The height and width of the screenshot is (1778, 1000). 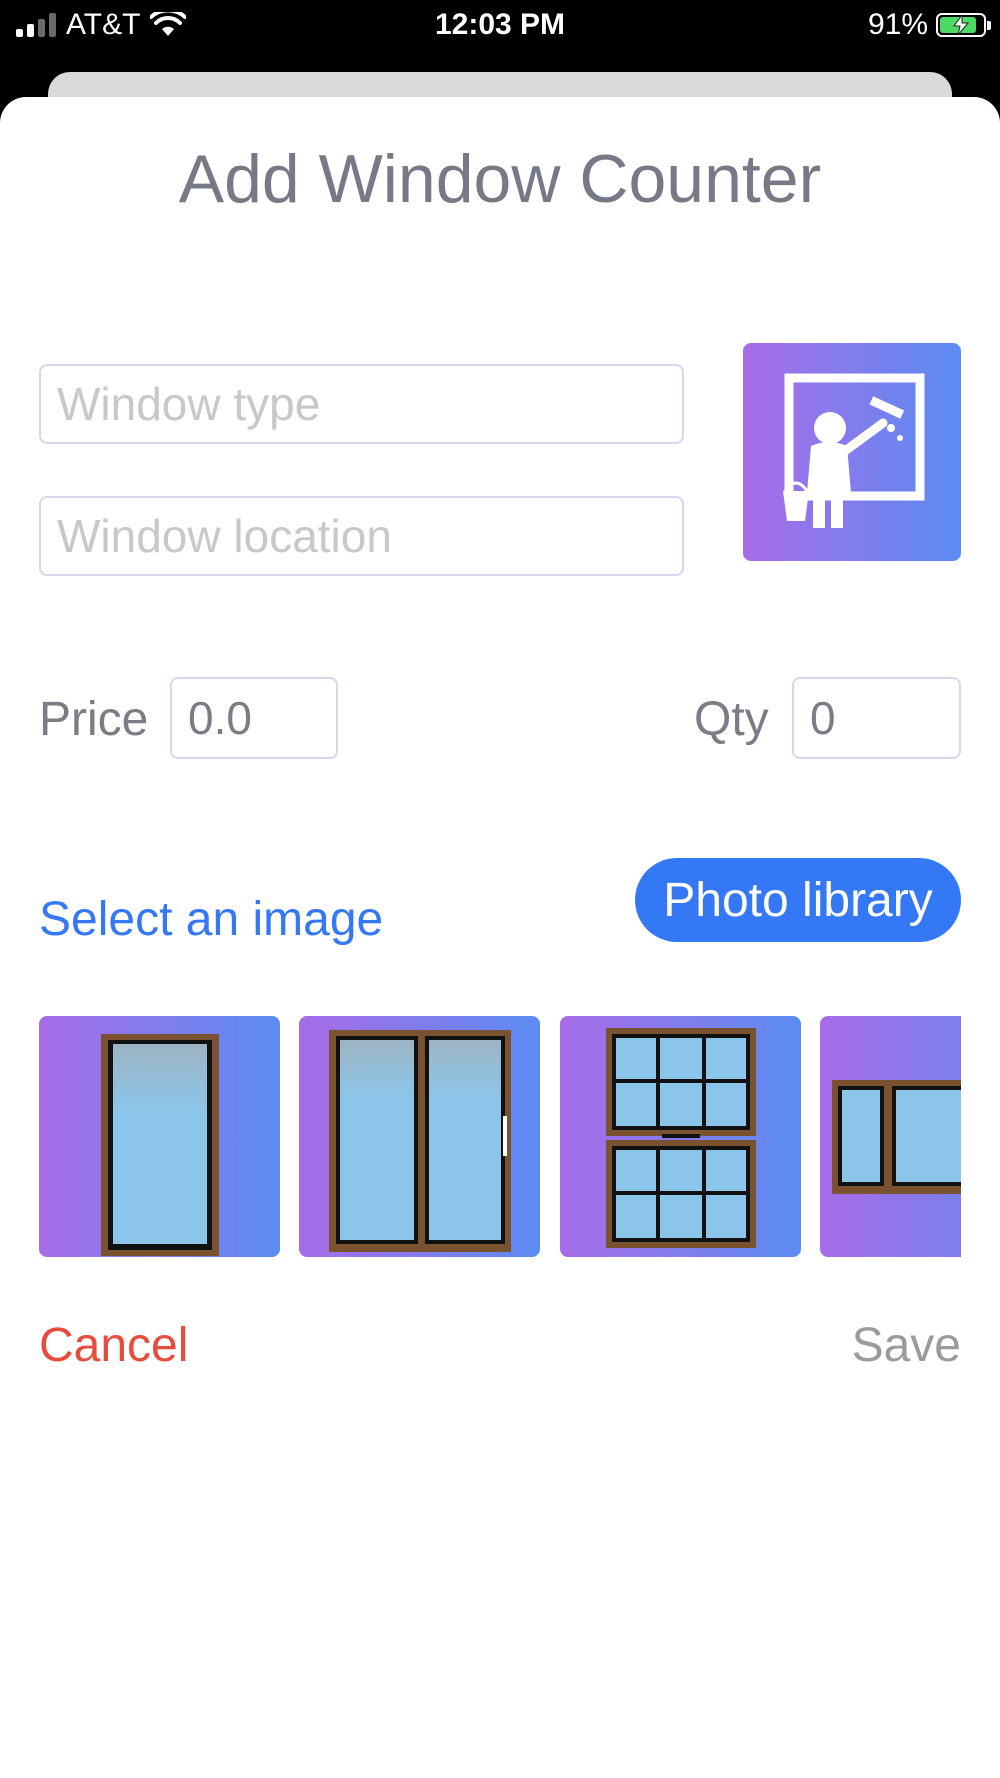 I want to click on battery-percentage: 91%, so click(x=897, y=24).